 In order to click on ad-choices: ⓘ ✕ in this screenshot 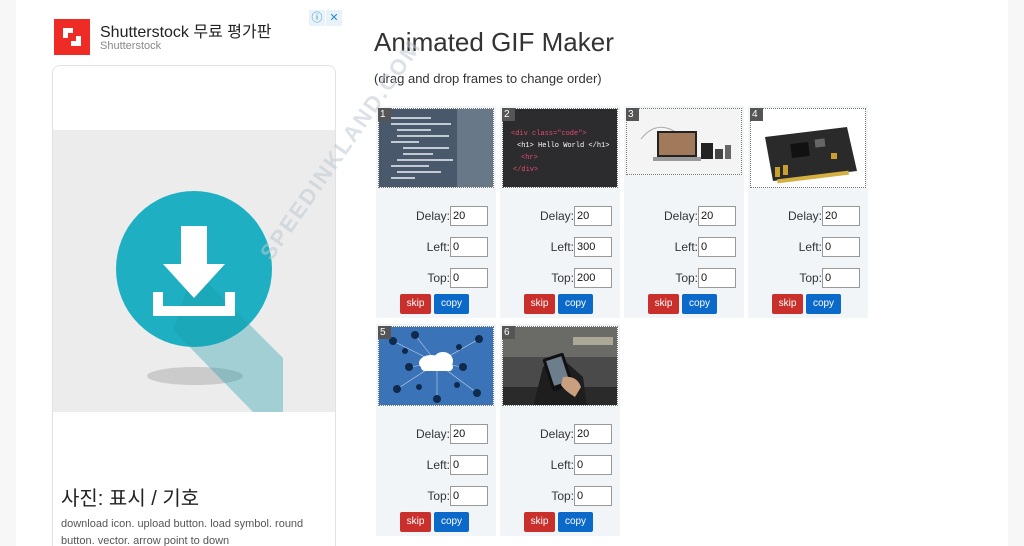, I will do `click(326, 18)`.